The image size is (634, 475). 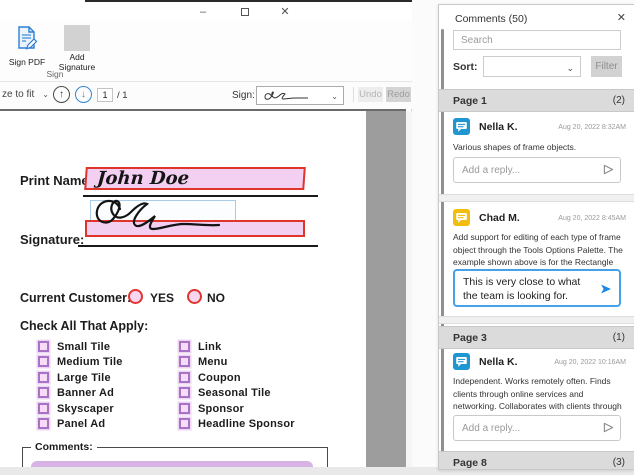 I want to click on section-label: Page 3, so click(x=470, y=338).